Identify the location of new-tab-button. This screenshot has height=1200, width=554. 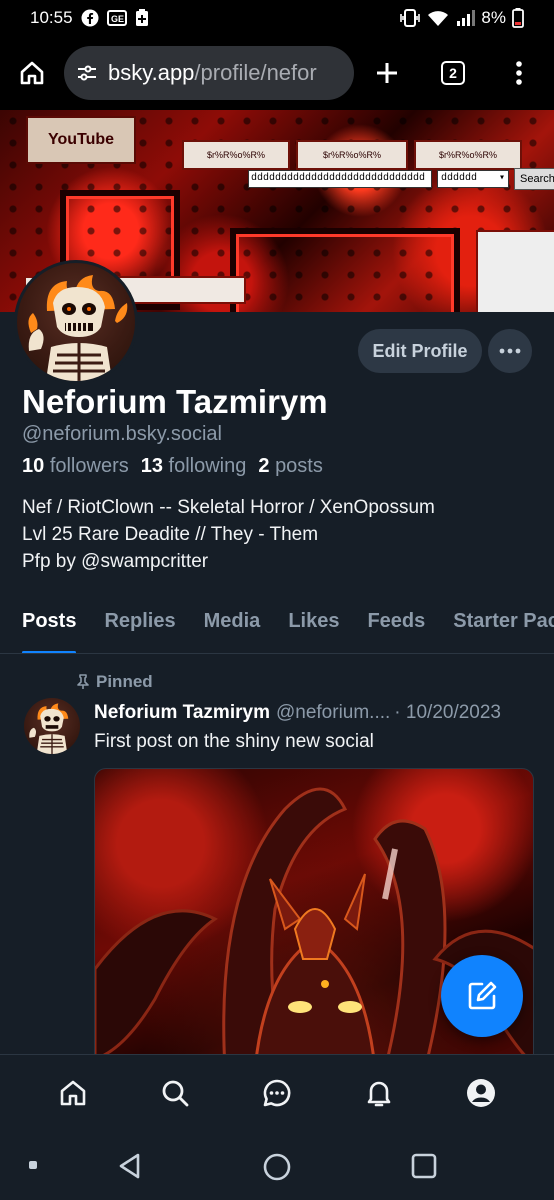
(387, 73).